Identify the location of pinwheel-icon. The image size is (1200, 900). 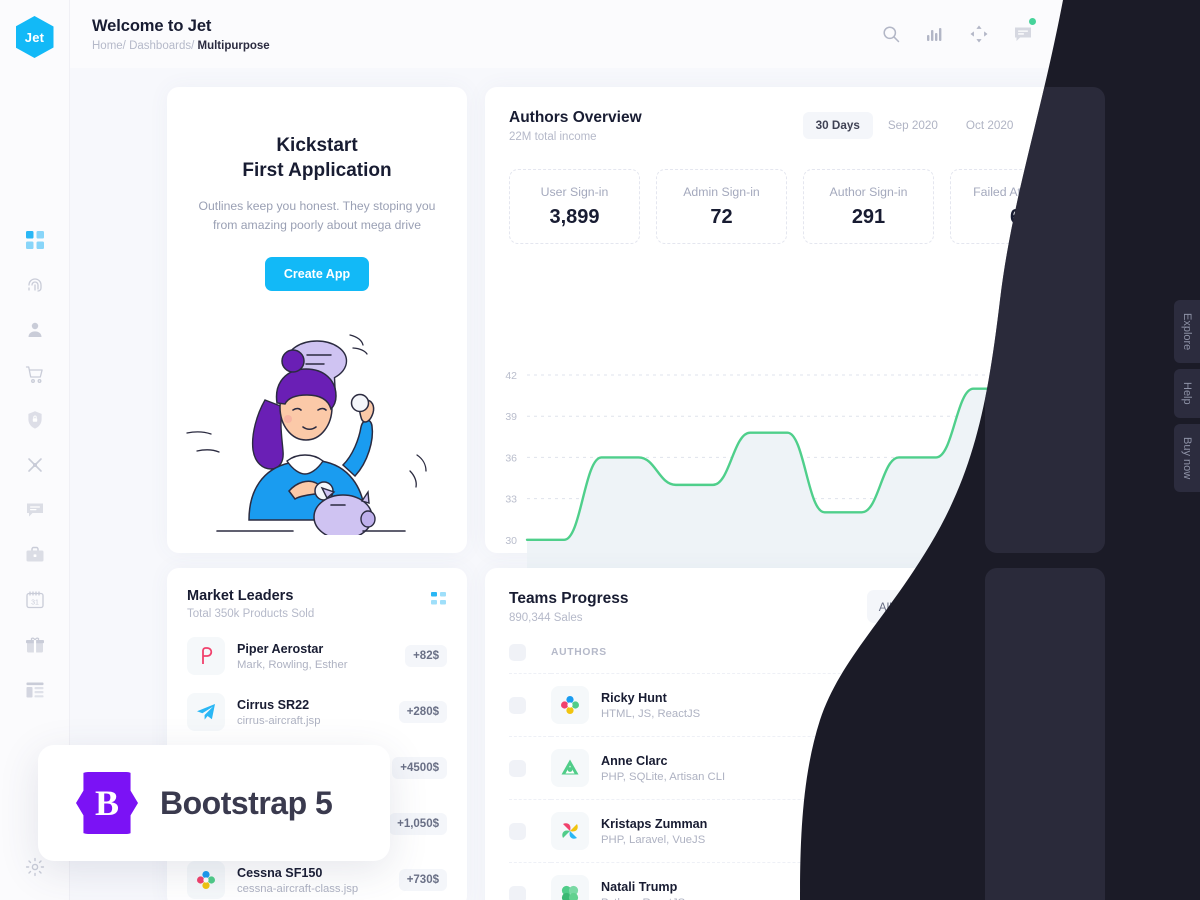
(570, 831).